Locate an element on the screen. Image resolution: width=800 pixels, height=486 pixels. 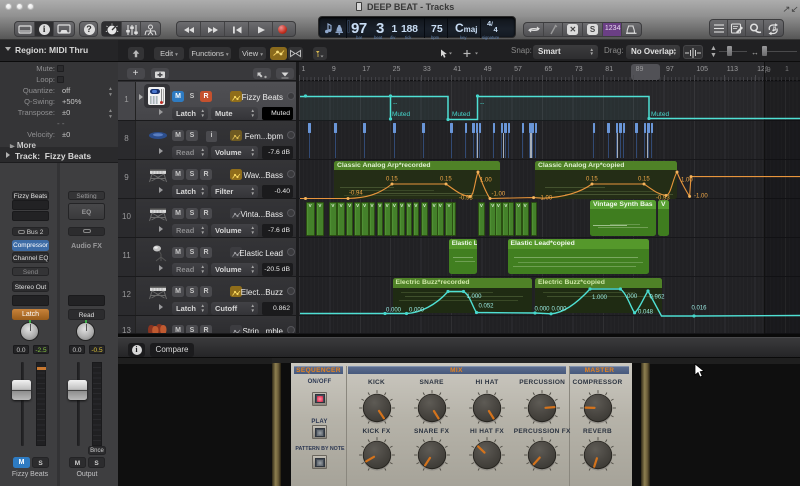
svg-text: 0.052 is located at coordinates (487, 307).